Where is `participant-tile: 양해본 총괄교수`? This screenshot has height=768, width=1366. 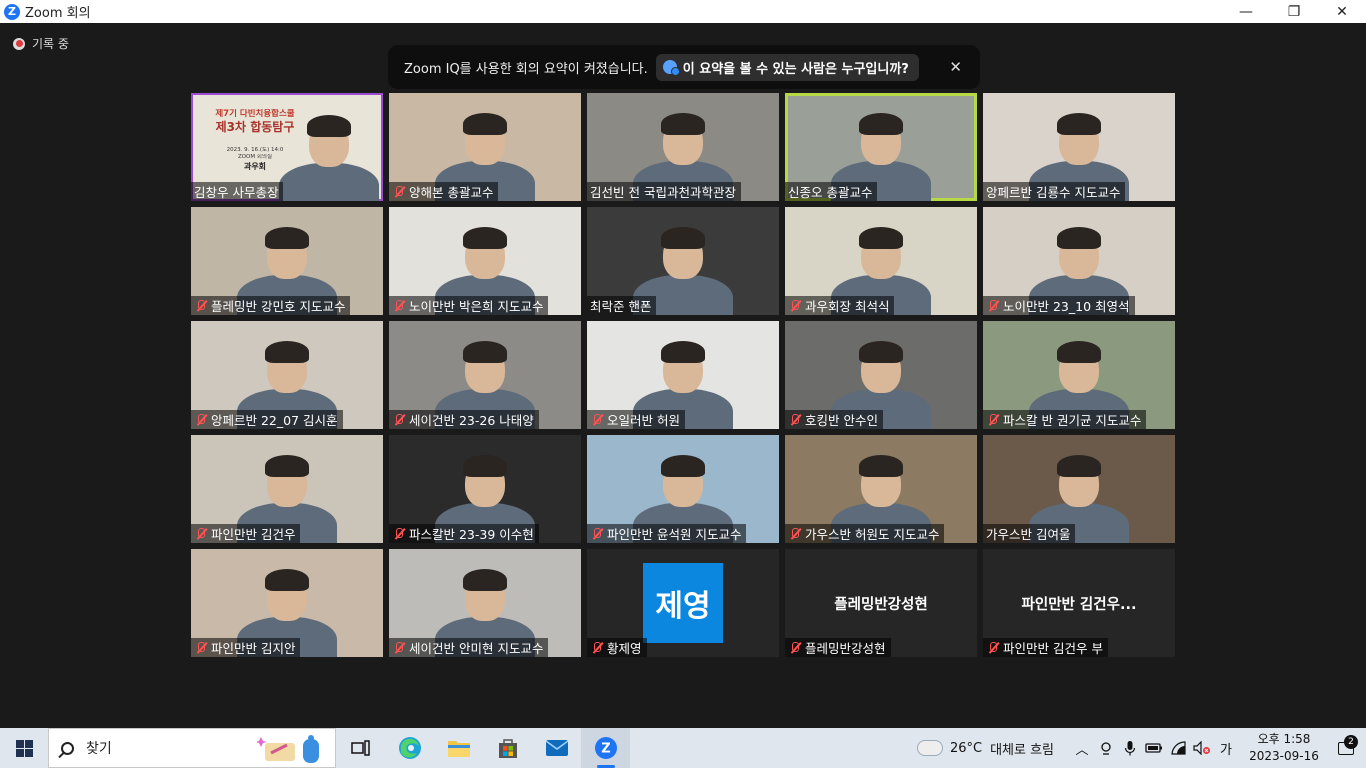
participant-tile: 양해본 총괄교수 is located at coordinates (485, 147).